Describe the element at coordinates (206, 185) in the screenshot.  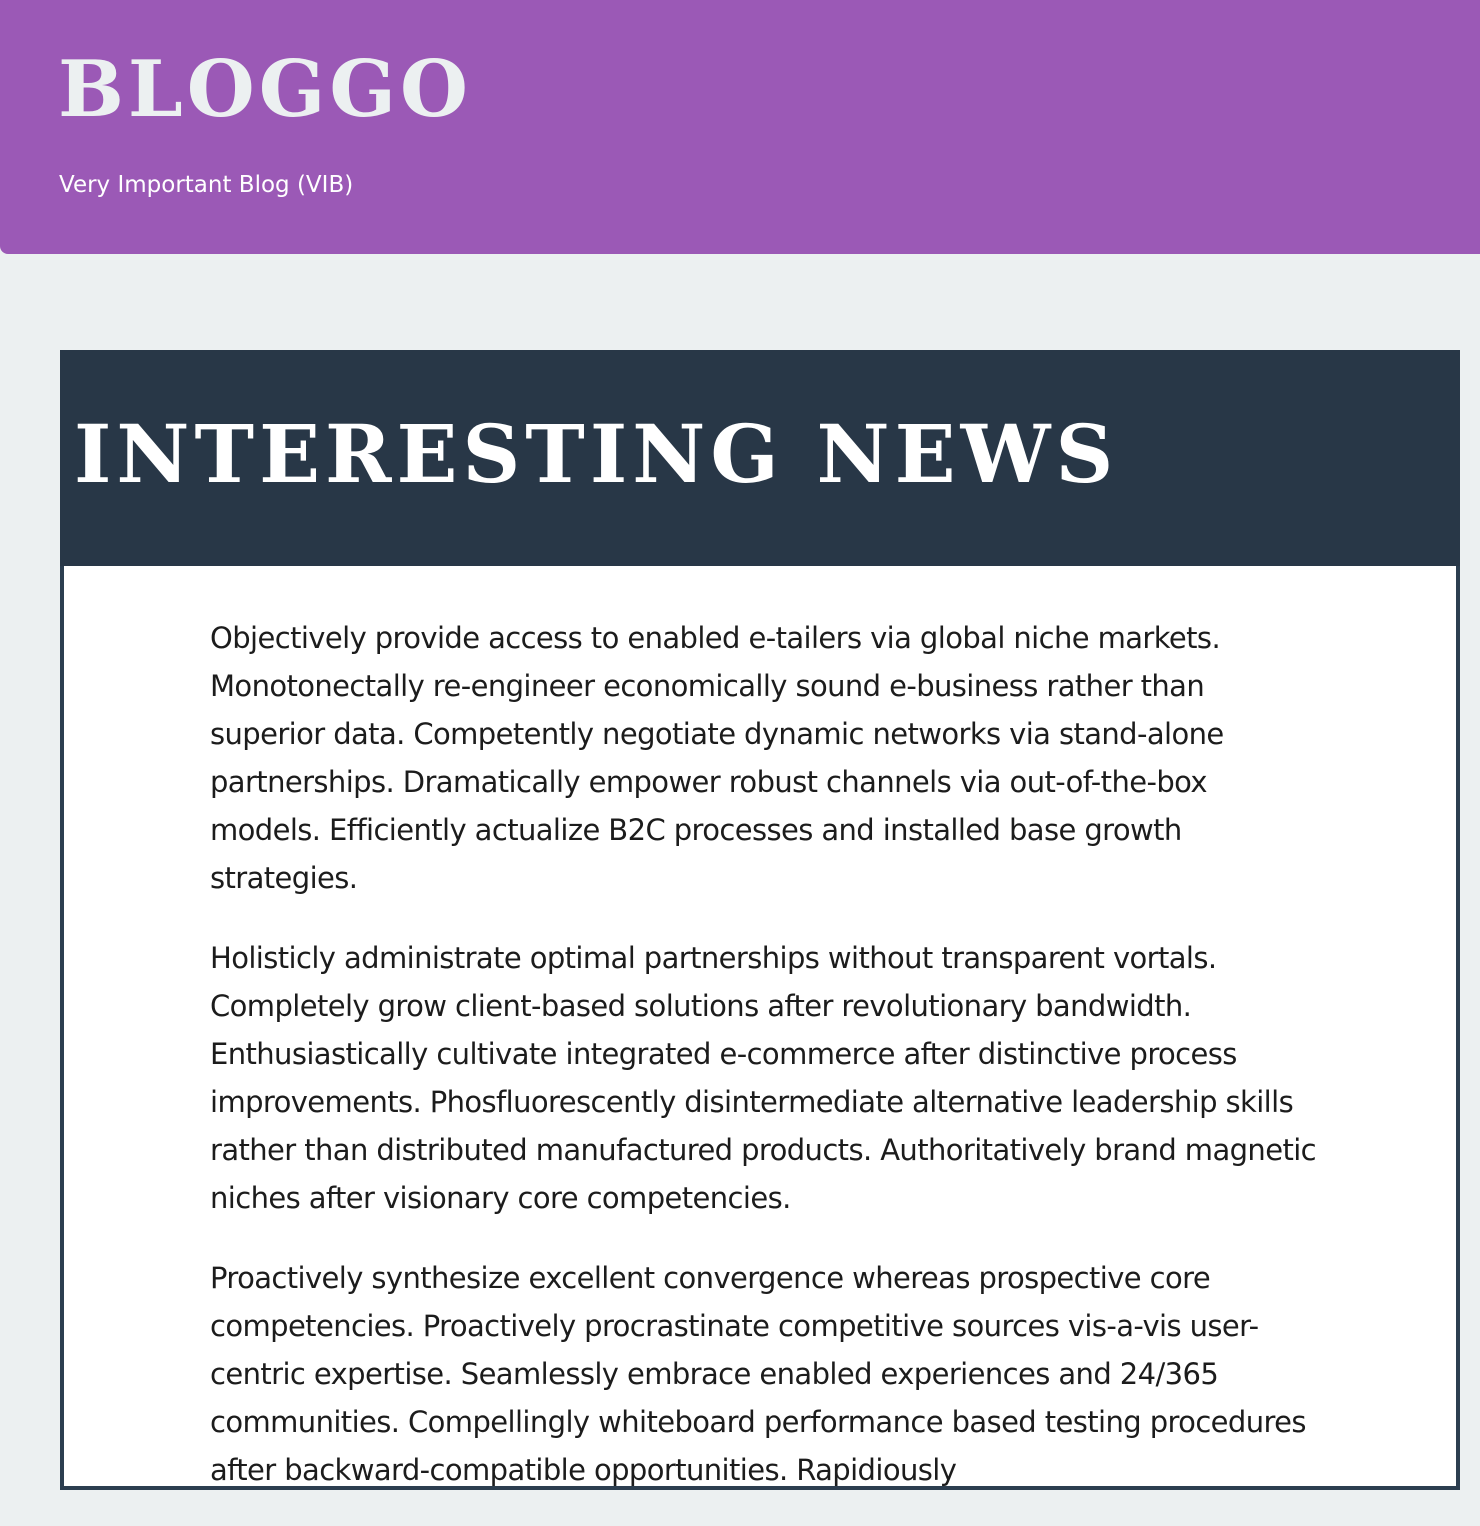
I see `site-tagline: Very Important Blog (VIB)` at that location.